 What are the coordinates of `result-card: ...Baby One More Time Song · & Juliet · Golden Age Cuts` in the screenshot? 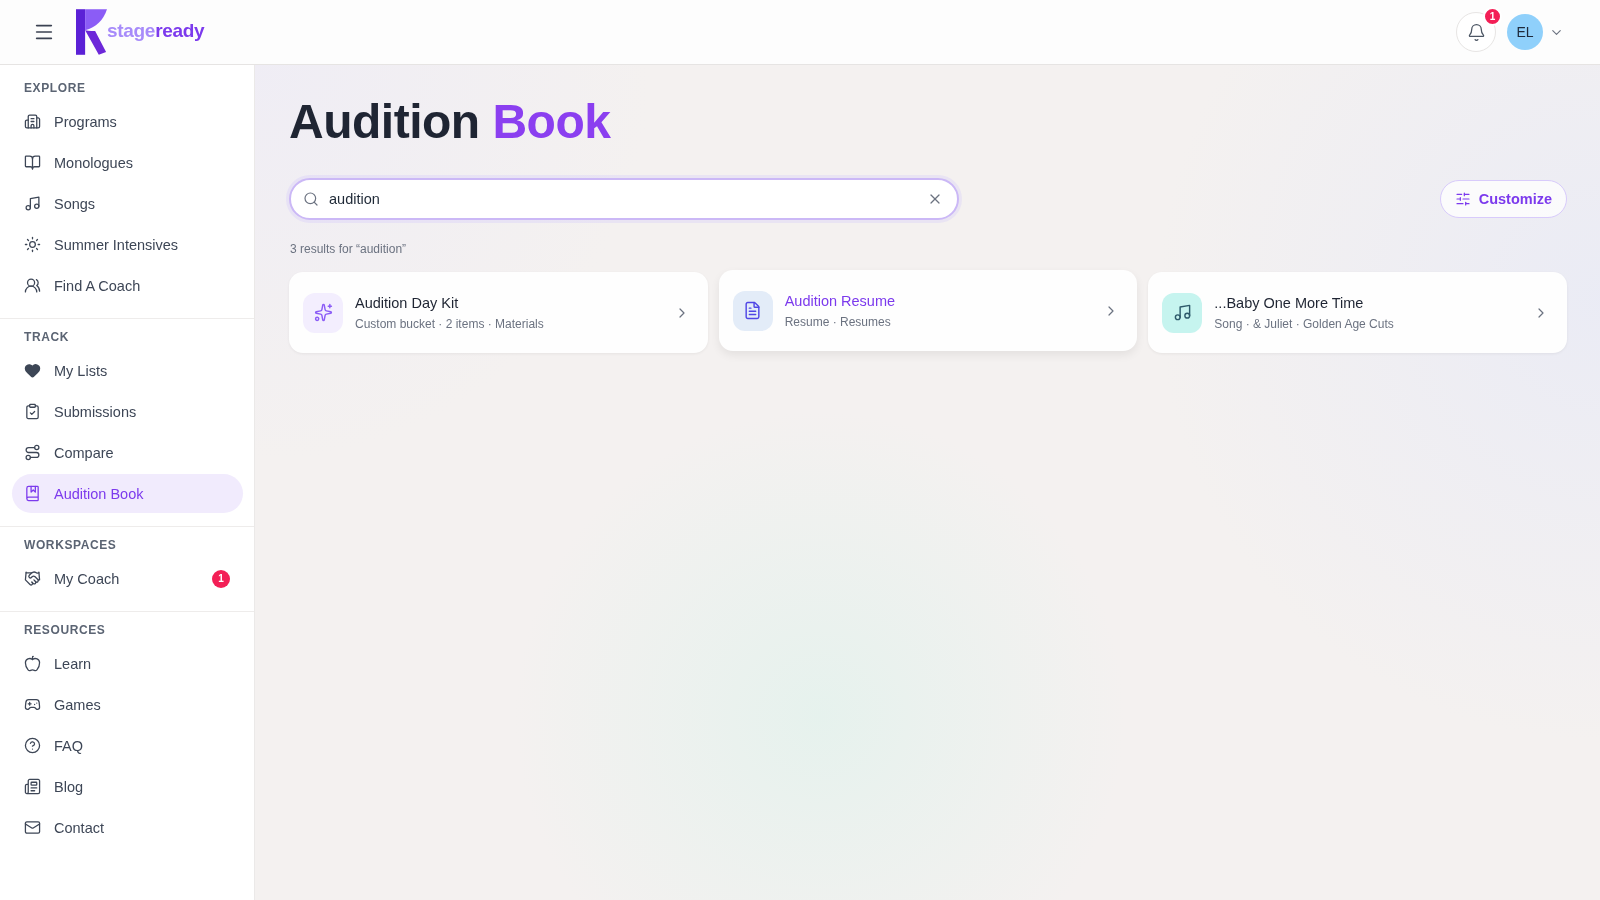 It's located at (1357, 312).